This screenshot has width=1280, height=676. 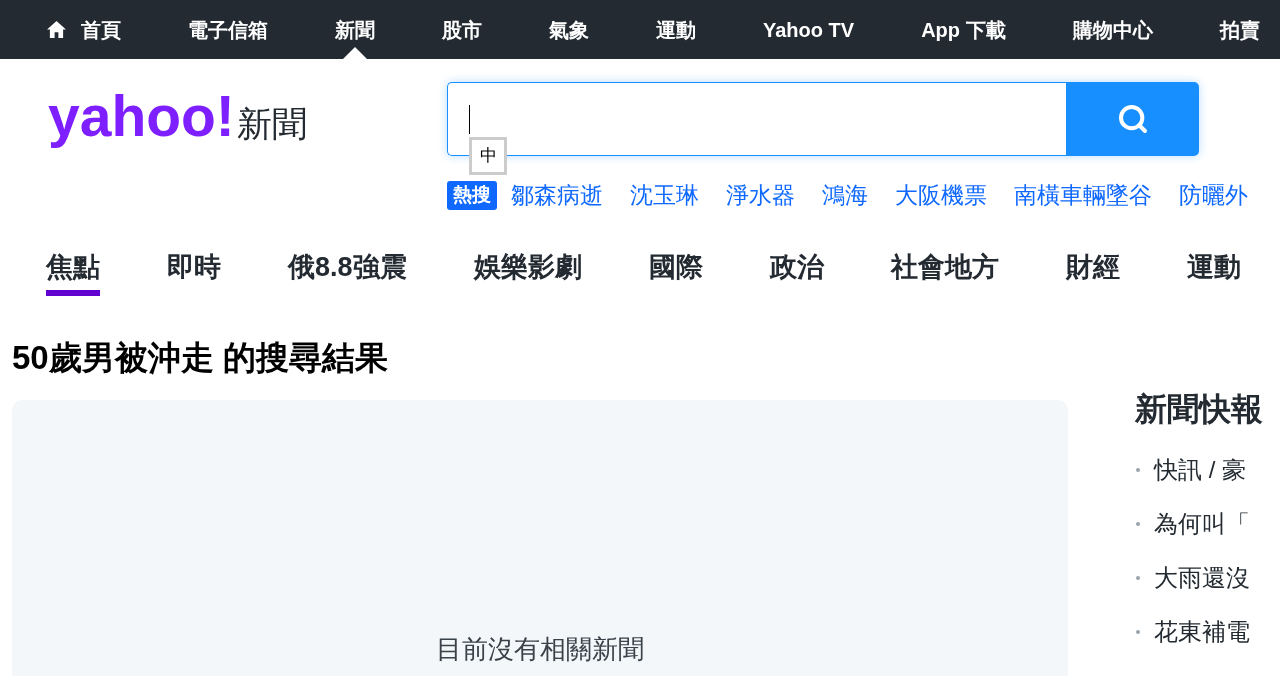 What do you see at coordinates (809, 29) in the screenshot?
I see `nav-link: Yahoo TV` at bounding box center [809, 29].